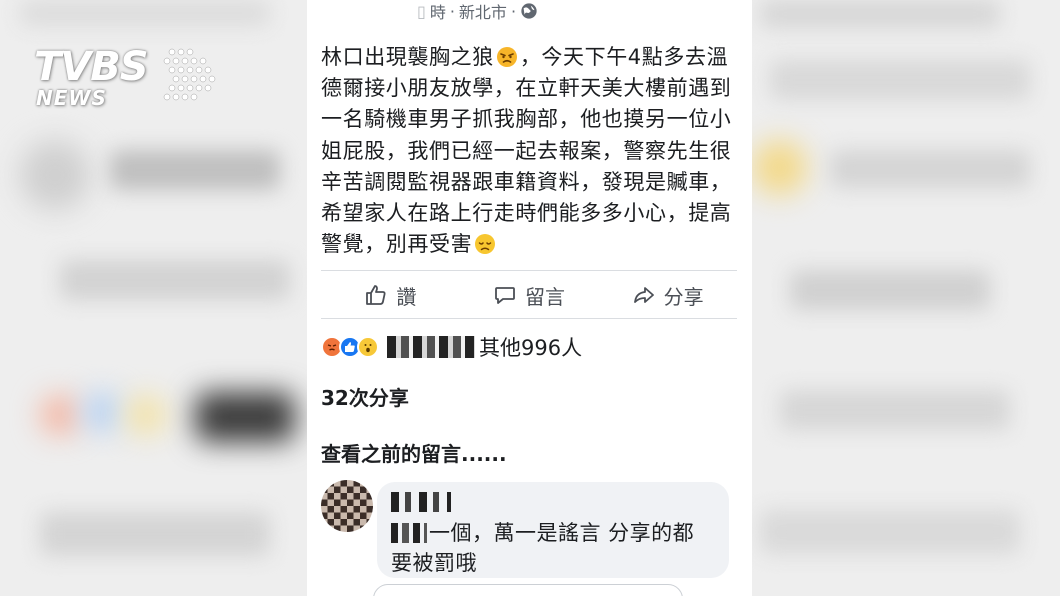 The width and height of the screenshot is (1060, 596). Describe the element at coordinates (545, 296) in the screenshot. I see `comment-label: 留言` at that location.